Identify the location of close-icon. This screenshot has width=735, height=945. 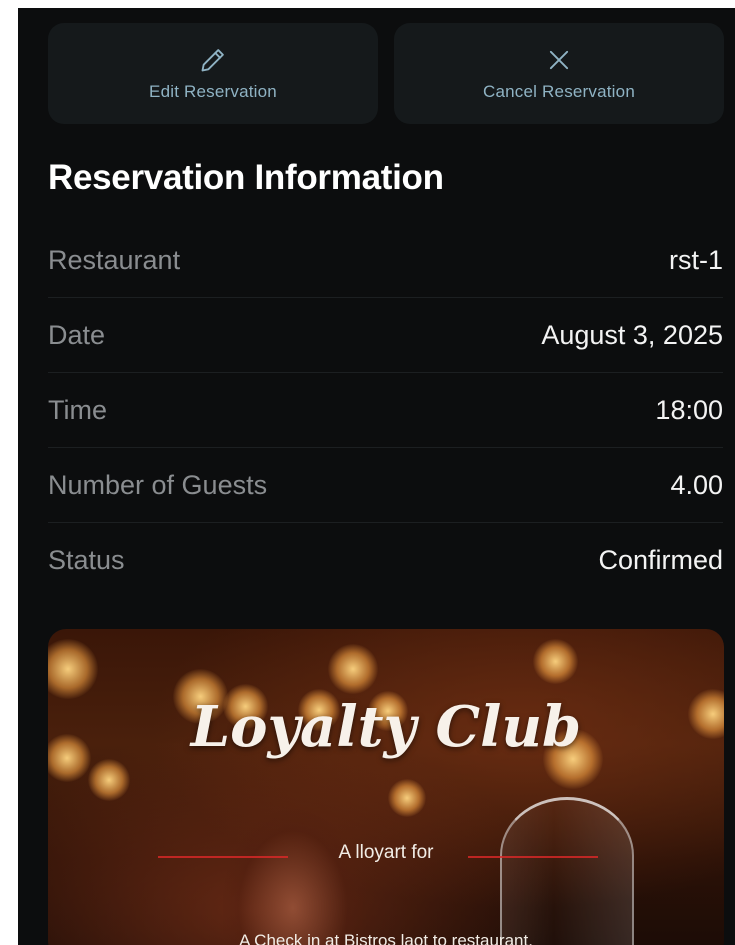
(559, 59).